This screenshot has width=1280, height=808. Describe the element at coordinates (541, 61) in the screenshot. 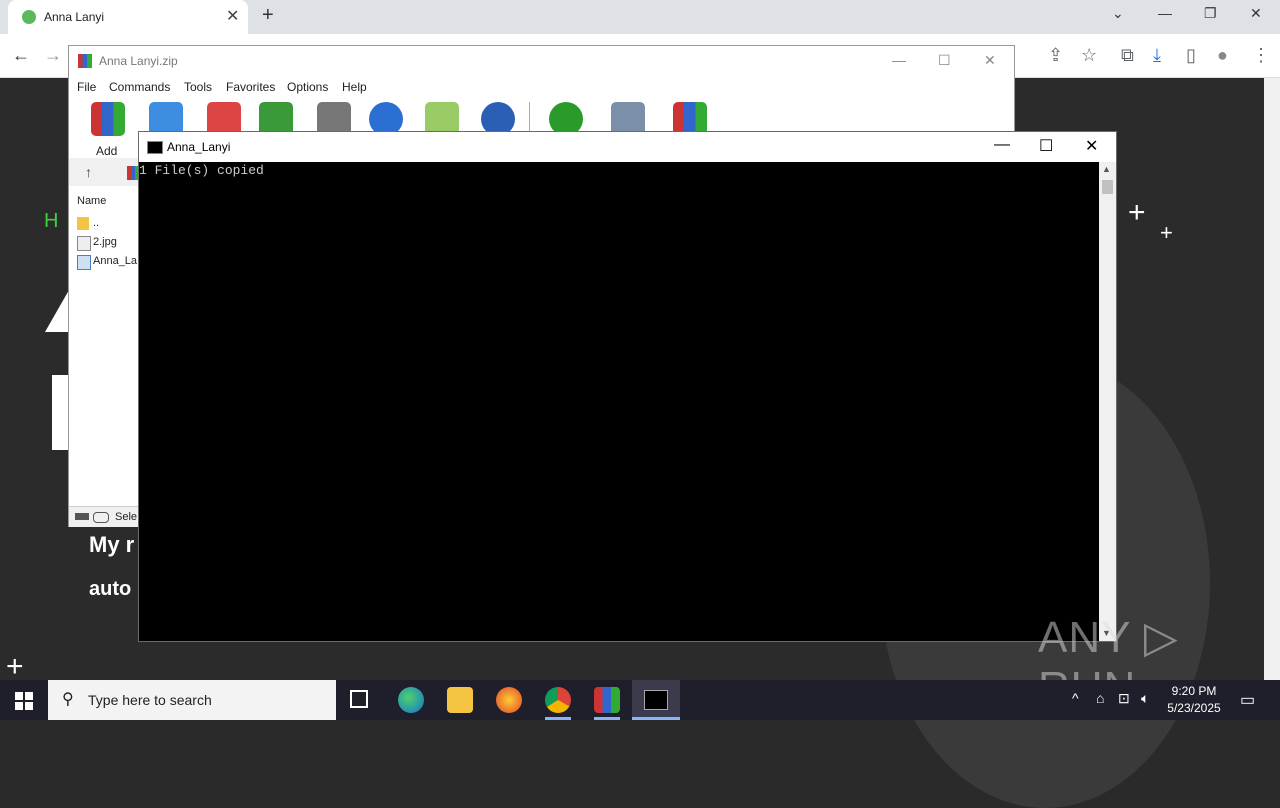

I see `winrar-titlebar: Anna Lanyi.zip — ☐ ✕` at that location.